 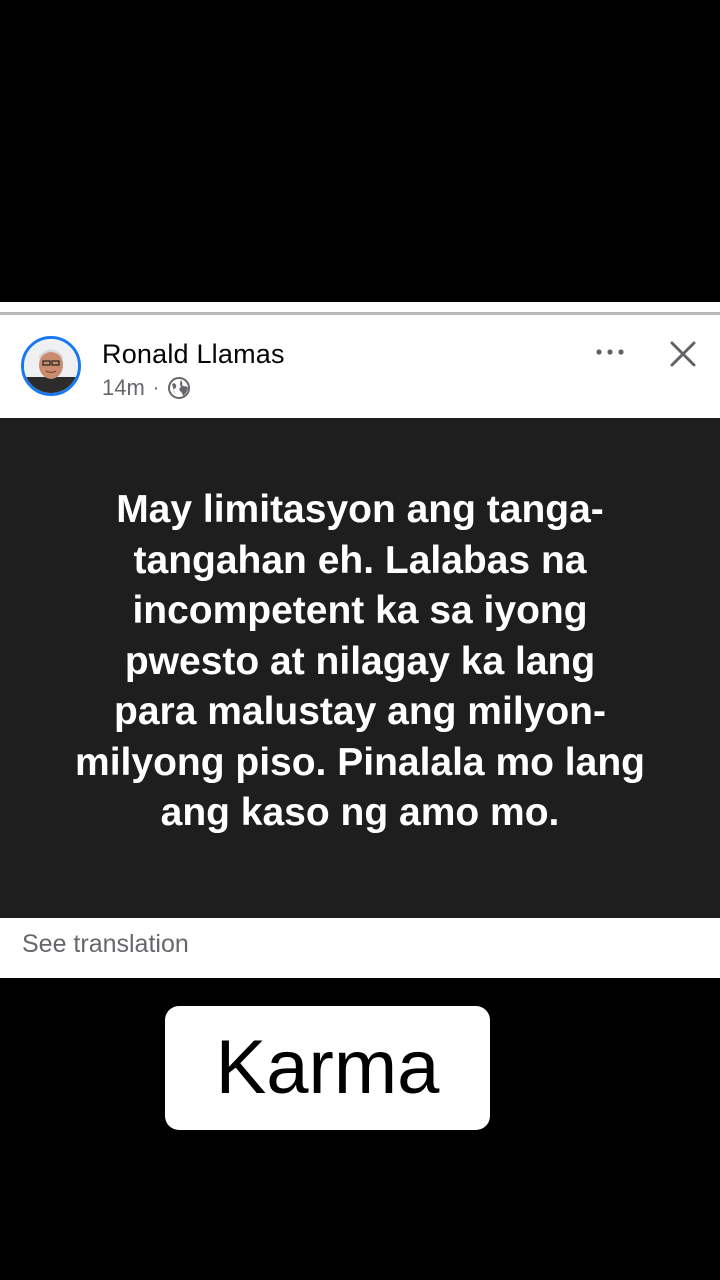 I want to click on avatar, so click(x=51, y=366).